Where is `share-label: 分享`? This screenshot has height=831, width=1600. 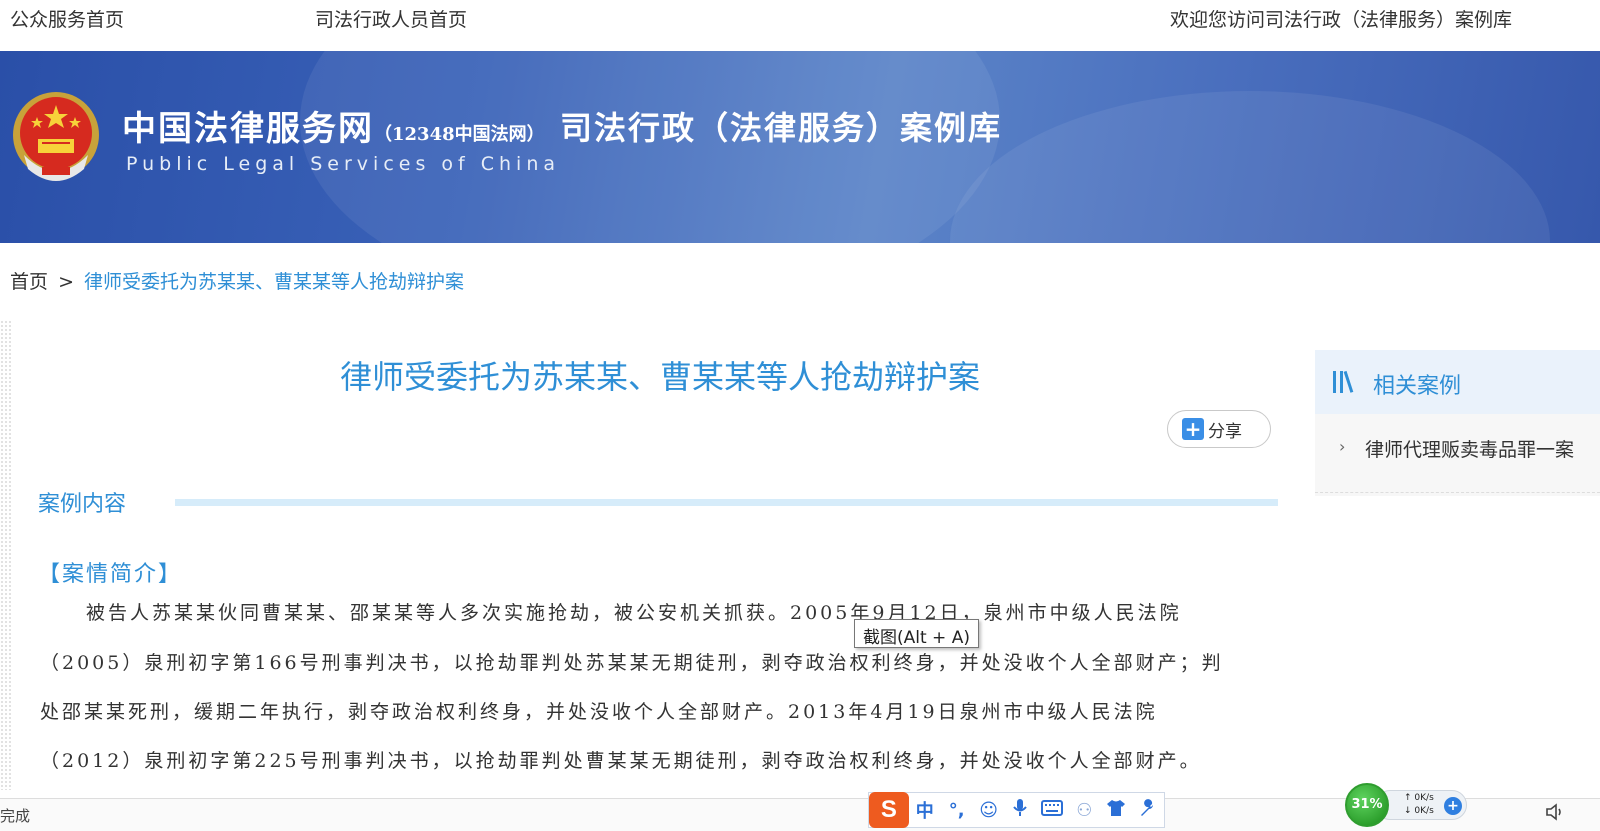 share-label: 分享 is located at coordinates (1225, 431).